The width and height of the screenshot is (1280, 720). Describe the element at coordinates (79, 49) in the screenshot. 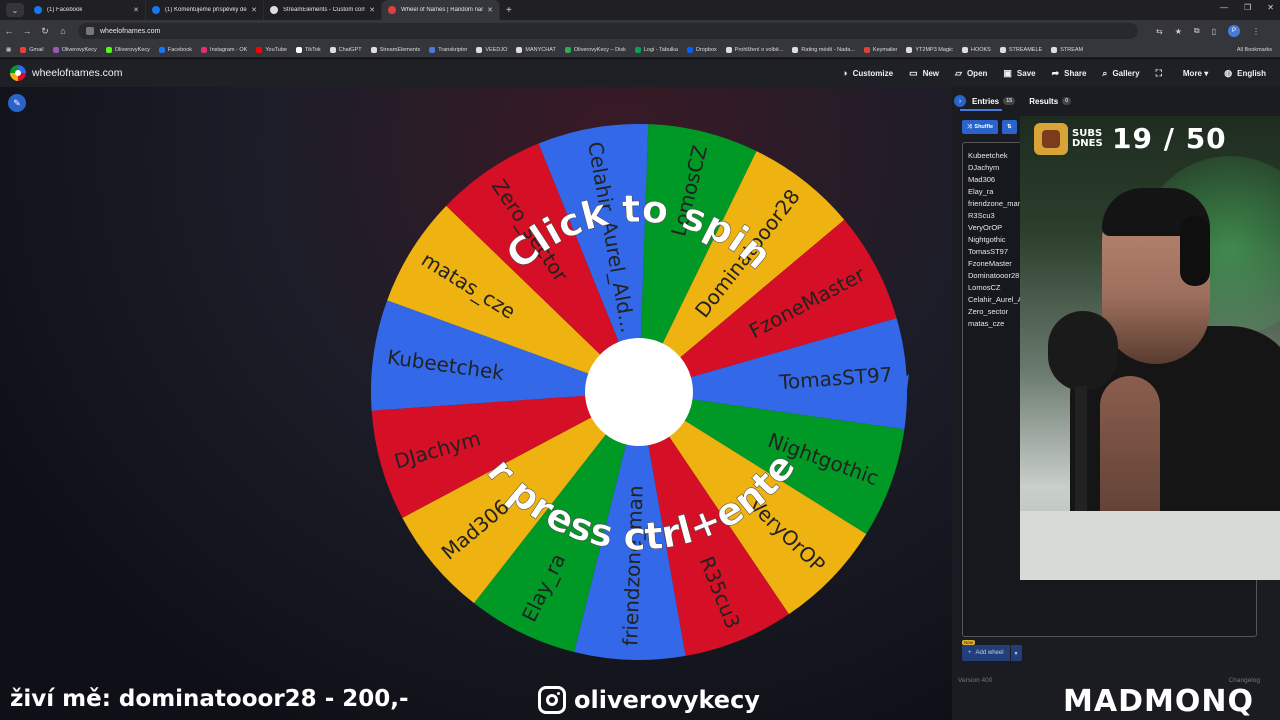

I see `bookmark-label: OliverovyKecy` at that location.